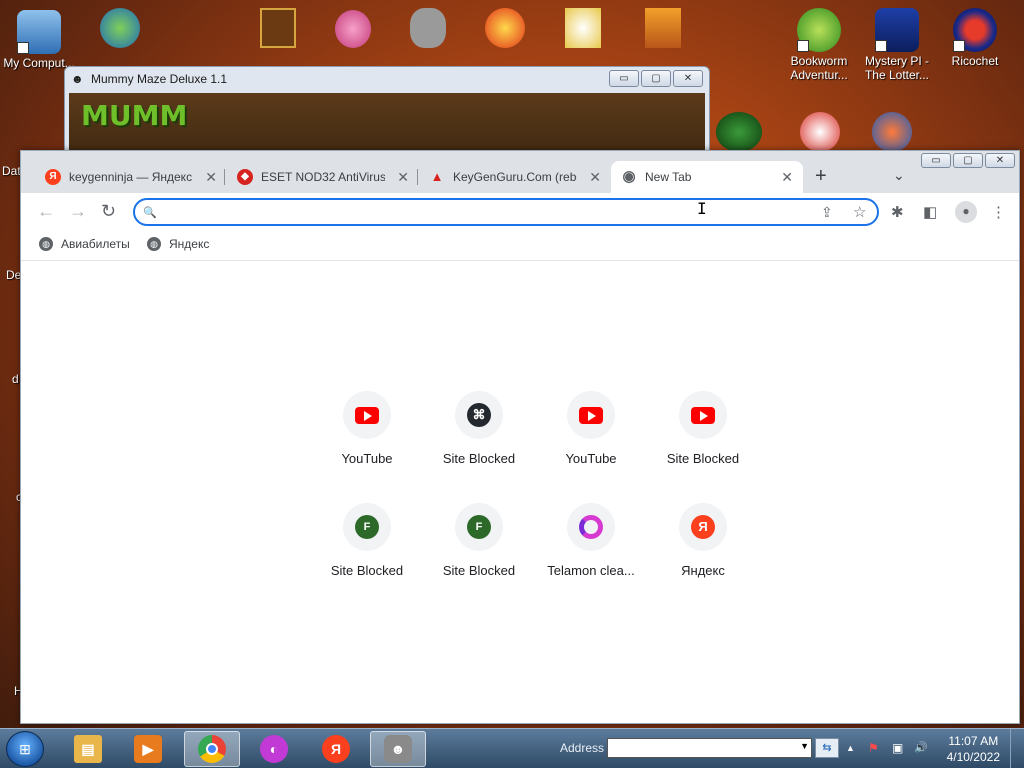  What do you see at coordinates (11, 171) in the screenshot?
I see `desktop-edge-label: Dat` at bounding box center [11, 171].